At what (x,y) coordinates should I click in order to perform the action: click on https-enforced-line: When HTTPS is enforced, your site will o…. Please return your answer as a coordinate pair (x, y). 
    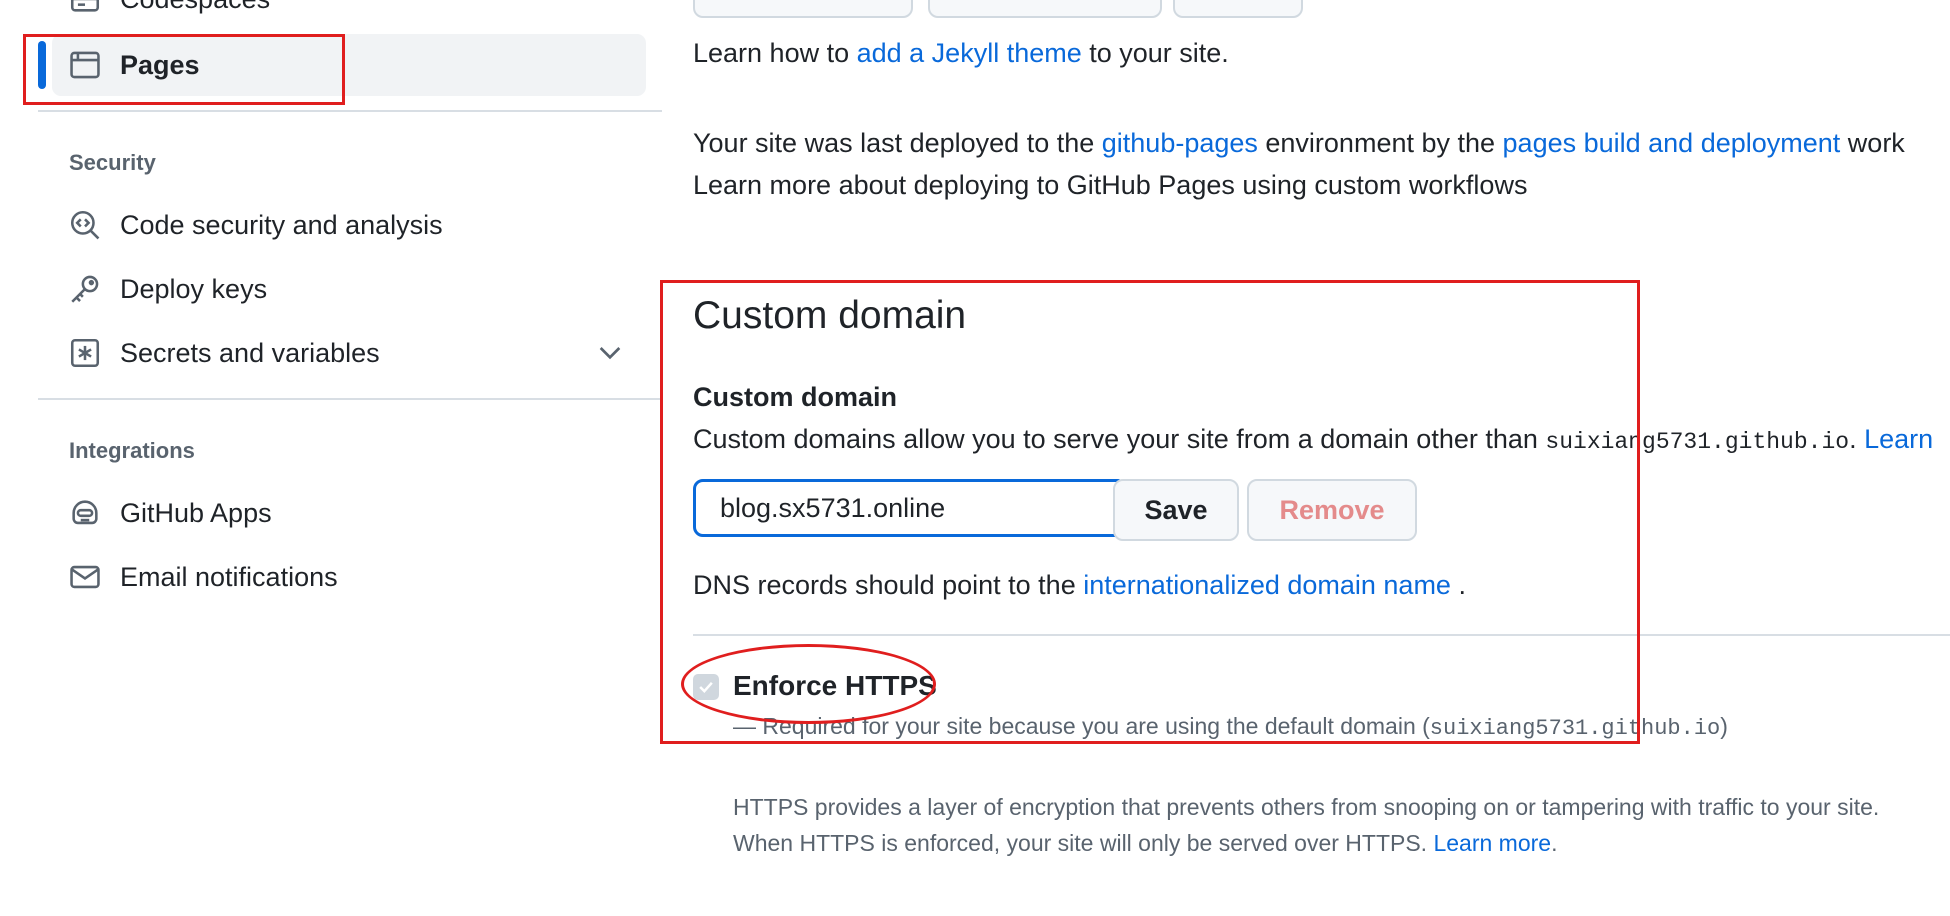
    Looking at the image, I should click on (1145, 843).